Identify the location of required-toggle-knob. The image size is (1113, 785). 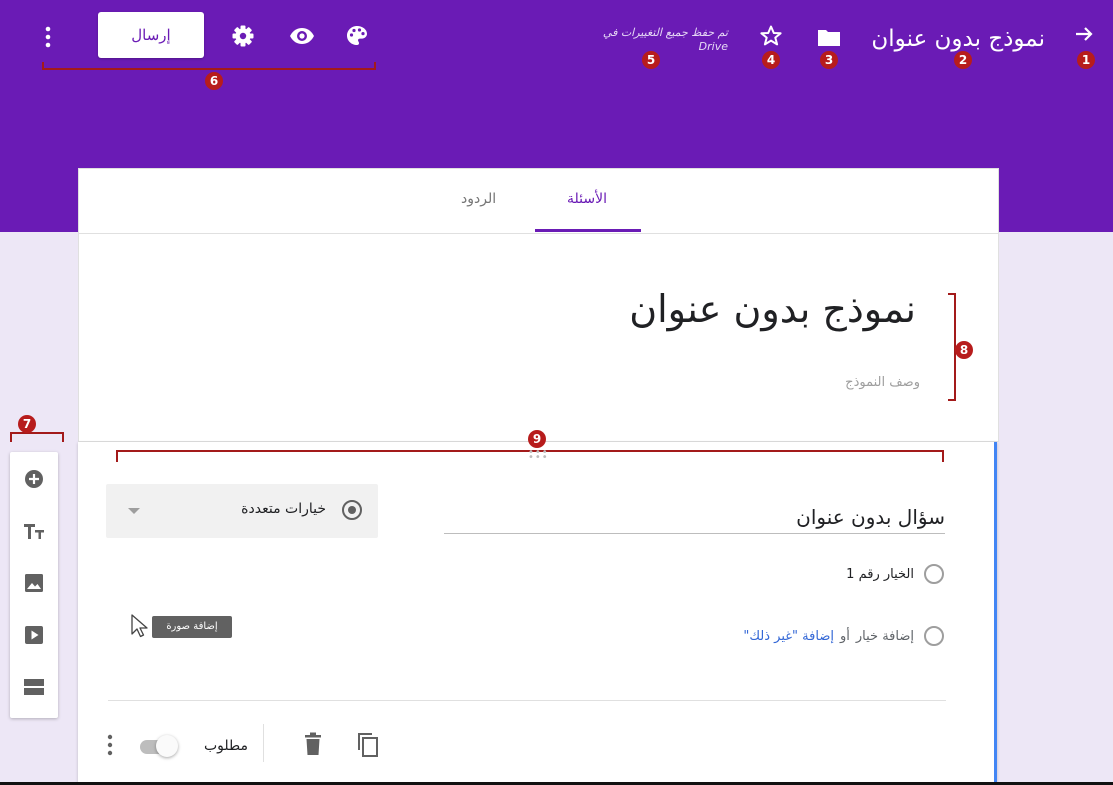
(167, 746).